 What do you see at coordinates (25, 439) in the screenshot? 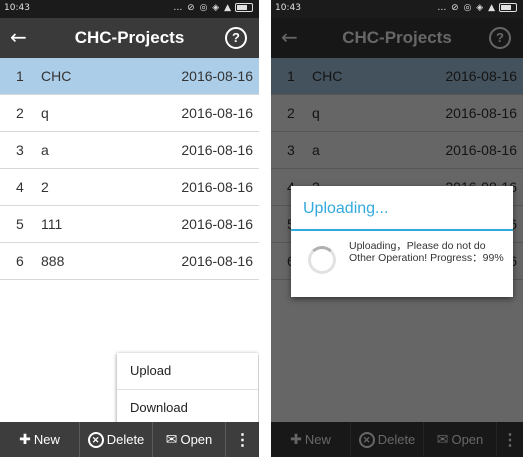
I see `new-project-icon: ✚` at bounding box center [25, 439].